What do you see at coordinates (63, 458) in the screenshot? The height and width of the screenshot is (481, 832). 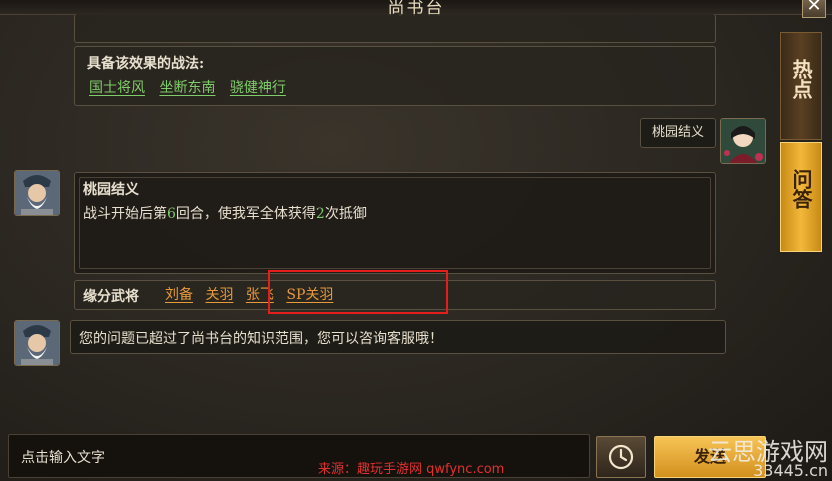 I see `input-placeholder: 点击输入文字` at bounding box center [63, 458].